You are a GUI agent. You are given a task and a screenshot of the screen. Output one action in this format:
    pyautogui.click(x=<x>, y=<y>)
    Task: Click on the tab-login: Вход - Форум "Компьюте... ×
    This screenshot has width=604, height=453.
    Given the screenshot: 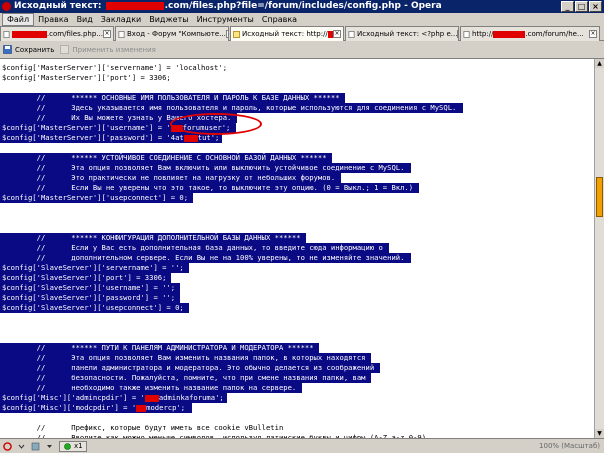 What is the action you would take?
    pyautogui.click(x=172, y=33)
    